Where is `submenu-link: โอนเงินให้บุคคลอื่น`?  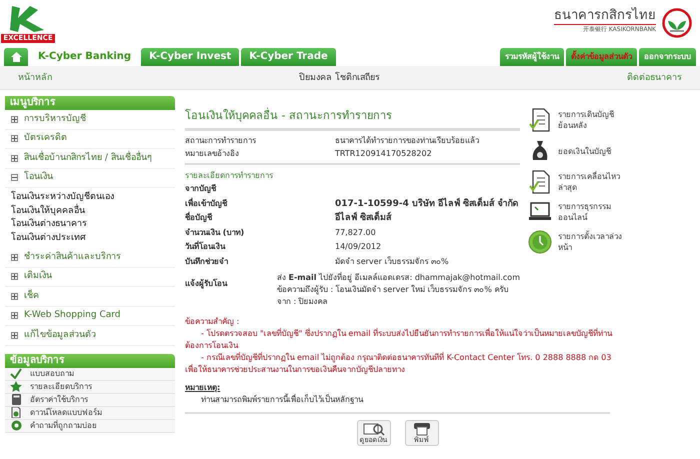 submenu-link: โอนเงินให้บุคคลอื่น is located at coordinates (90, 211).